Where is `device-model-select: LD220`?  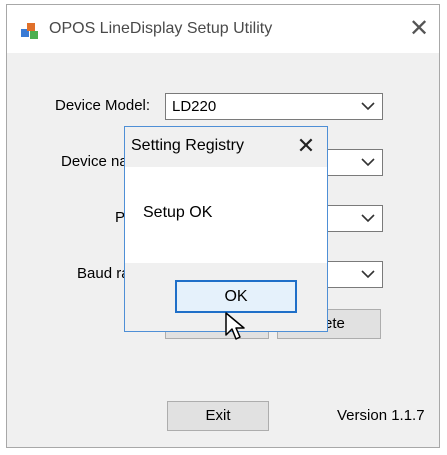
device-model-select: LD220 is located at coordinates (274, 106).